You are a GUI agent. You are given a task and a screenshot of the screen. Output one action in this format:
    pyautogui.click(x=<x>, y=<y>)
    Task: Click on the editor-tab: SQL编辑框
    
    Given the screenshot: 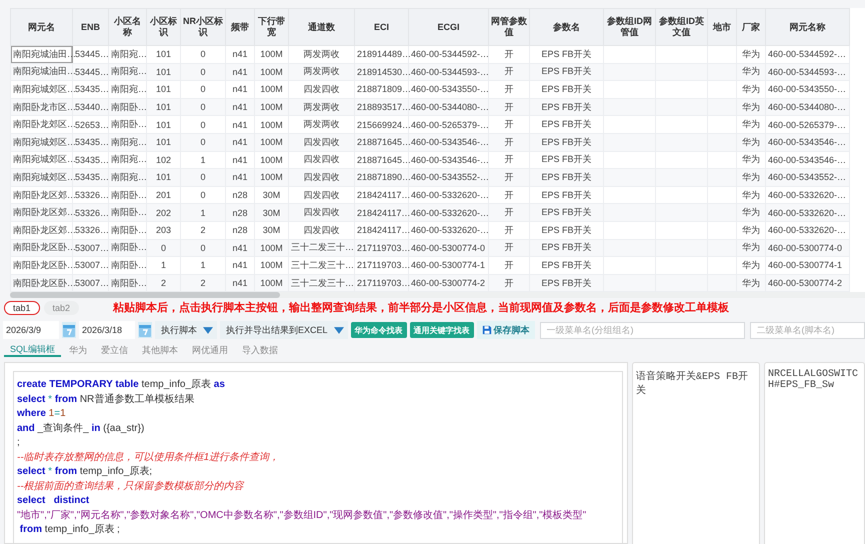 What is the action you would take?
    pyautogui.click(x=33, y=350)
    